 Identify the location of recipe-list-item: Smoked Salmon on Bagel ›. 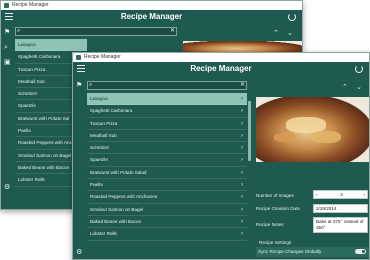
(167, 210).